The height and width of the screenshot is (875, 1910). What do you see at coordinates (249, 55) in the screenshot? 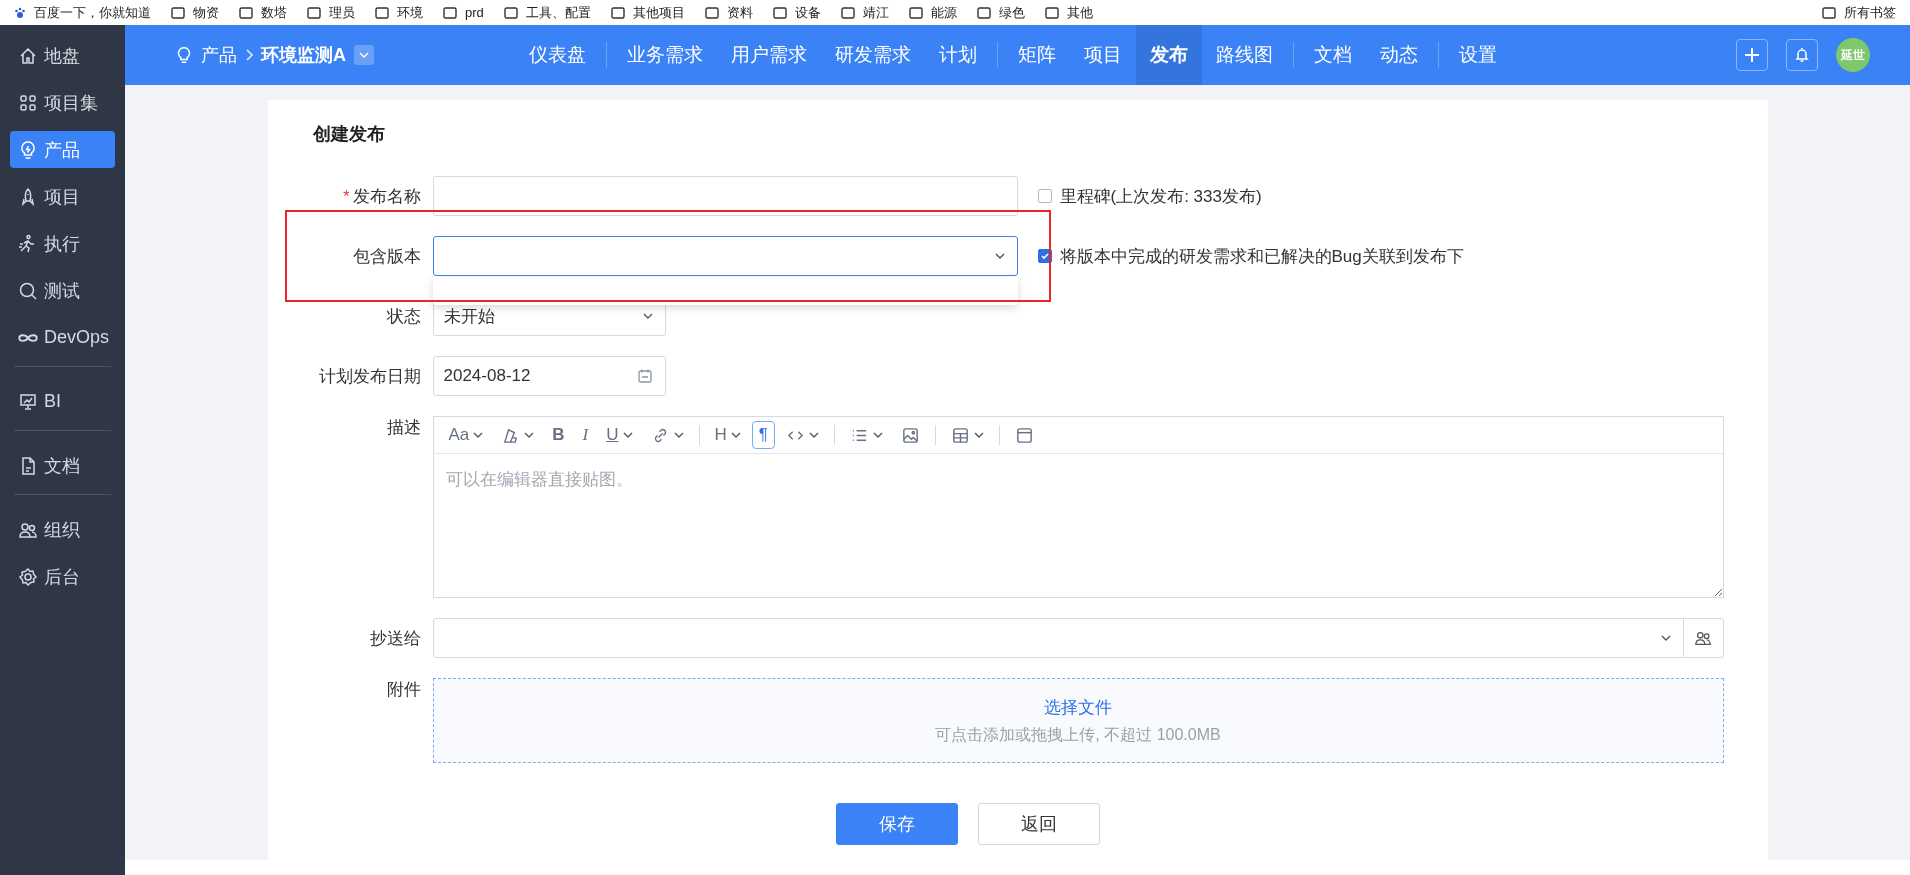
I see `chevron-right-icon` at bounding box center [249, 55].